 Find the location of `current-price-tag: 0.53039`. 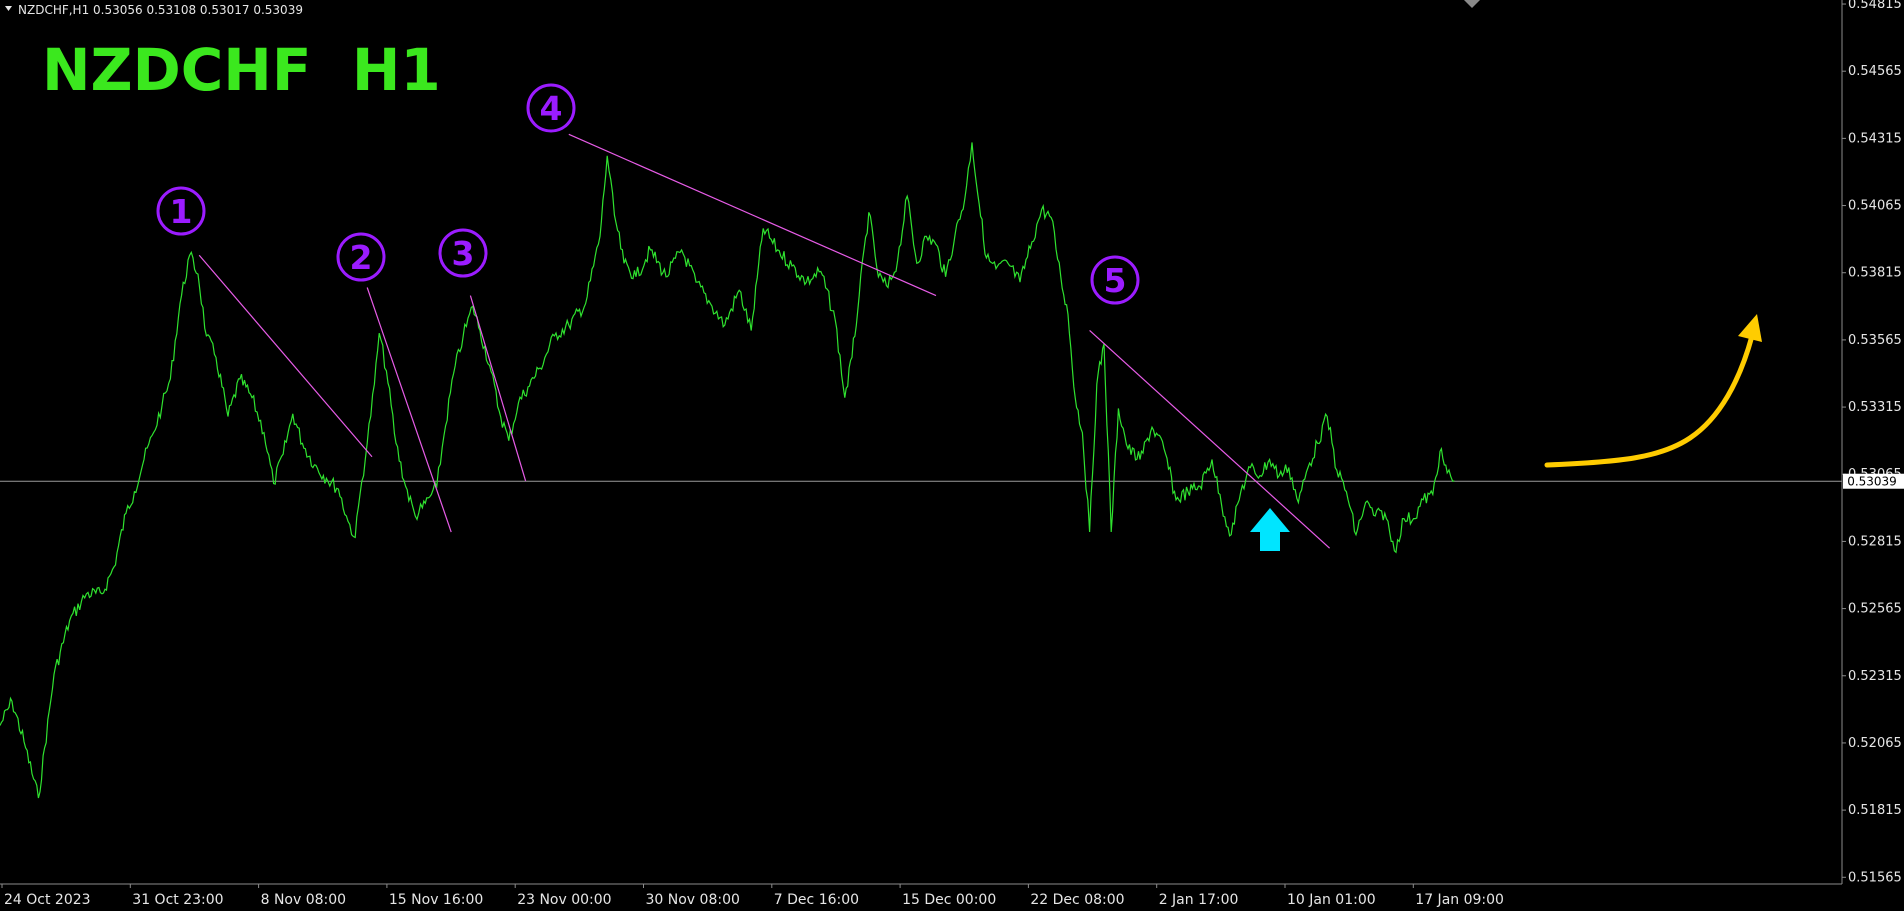

current-price-tag: 0.53039 is located at coordinates (1873, 481).